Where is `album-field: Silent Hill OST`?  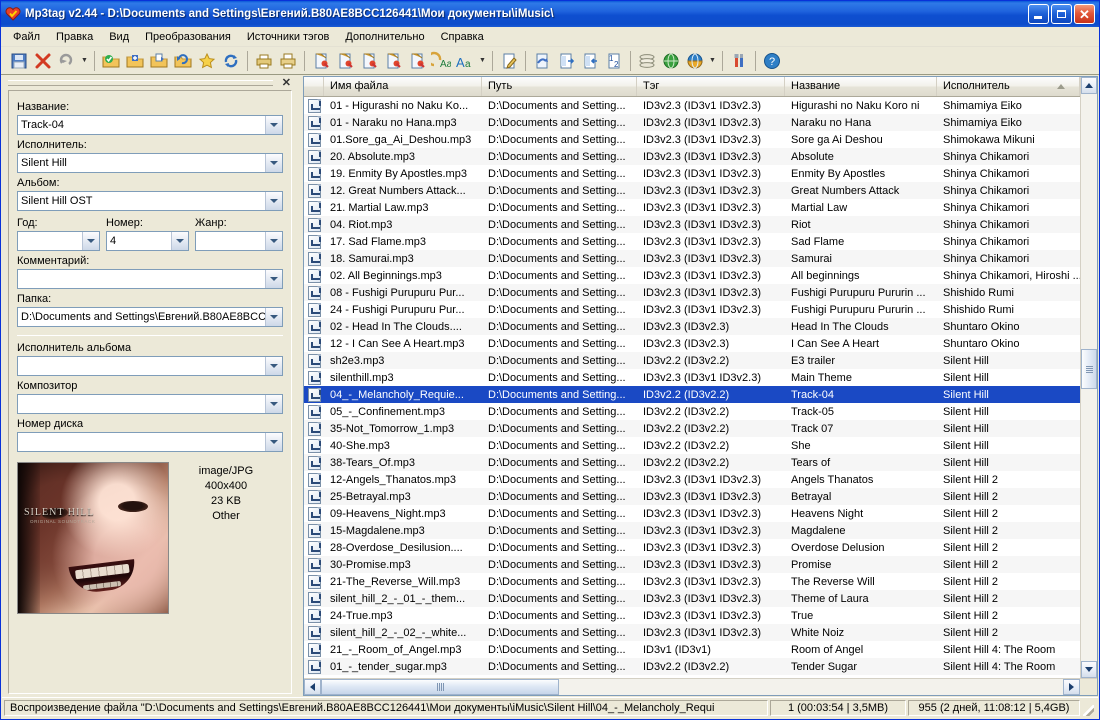 album-field: Silent Hill OST is located at coordinates (150, 201).